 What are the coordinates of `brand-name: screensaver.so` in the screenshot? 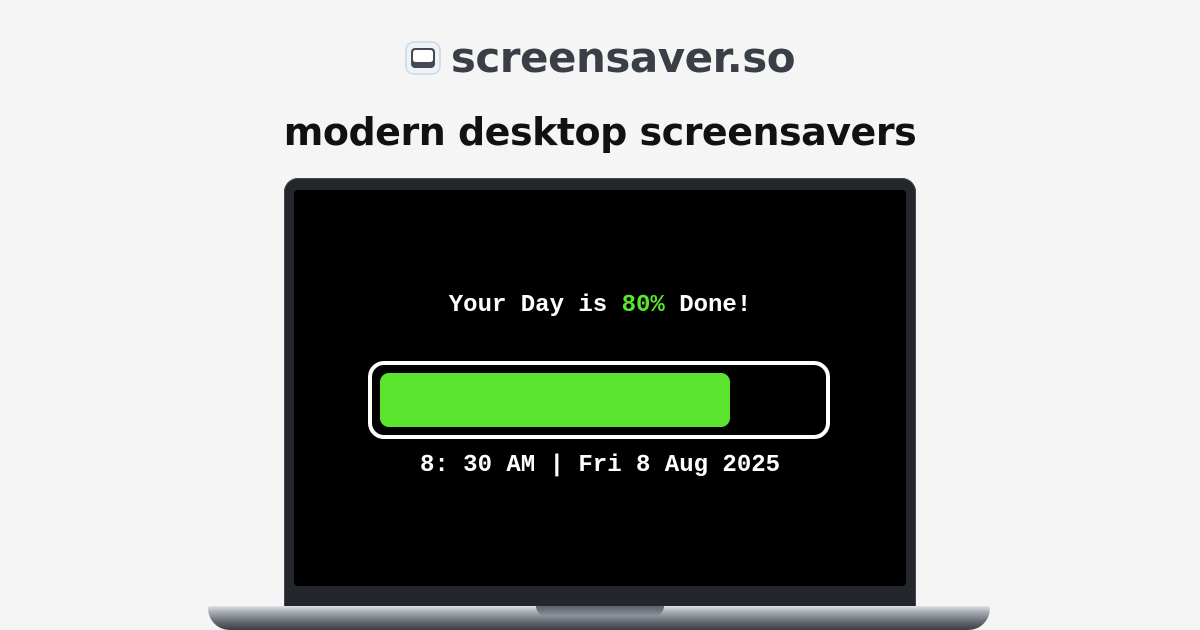 It's located at (623, 57).